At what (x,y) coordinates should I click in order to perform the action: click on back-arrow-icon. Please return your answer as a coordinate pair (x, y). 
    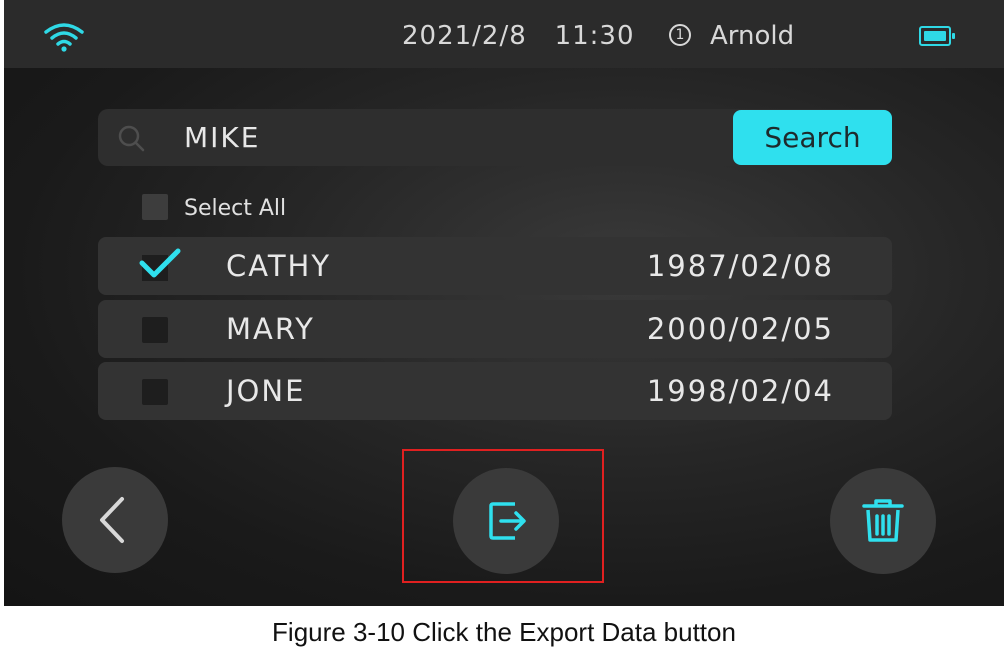
    Looking at the image, I should click on (112, 520).